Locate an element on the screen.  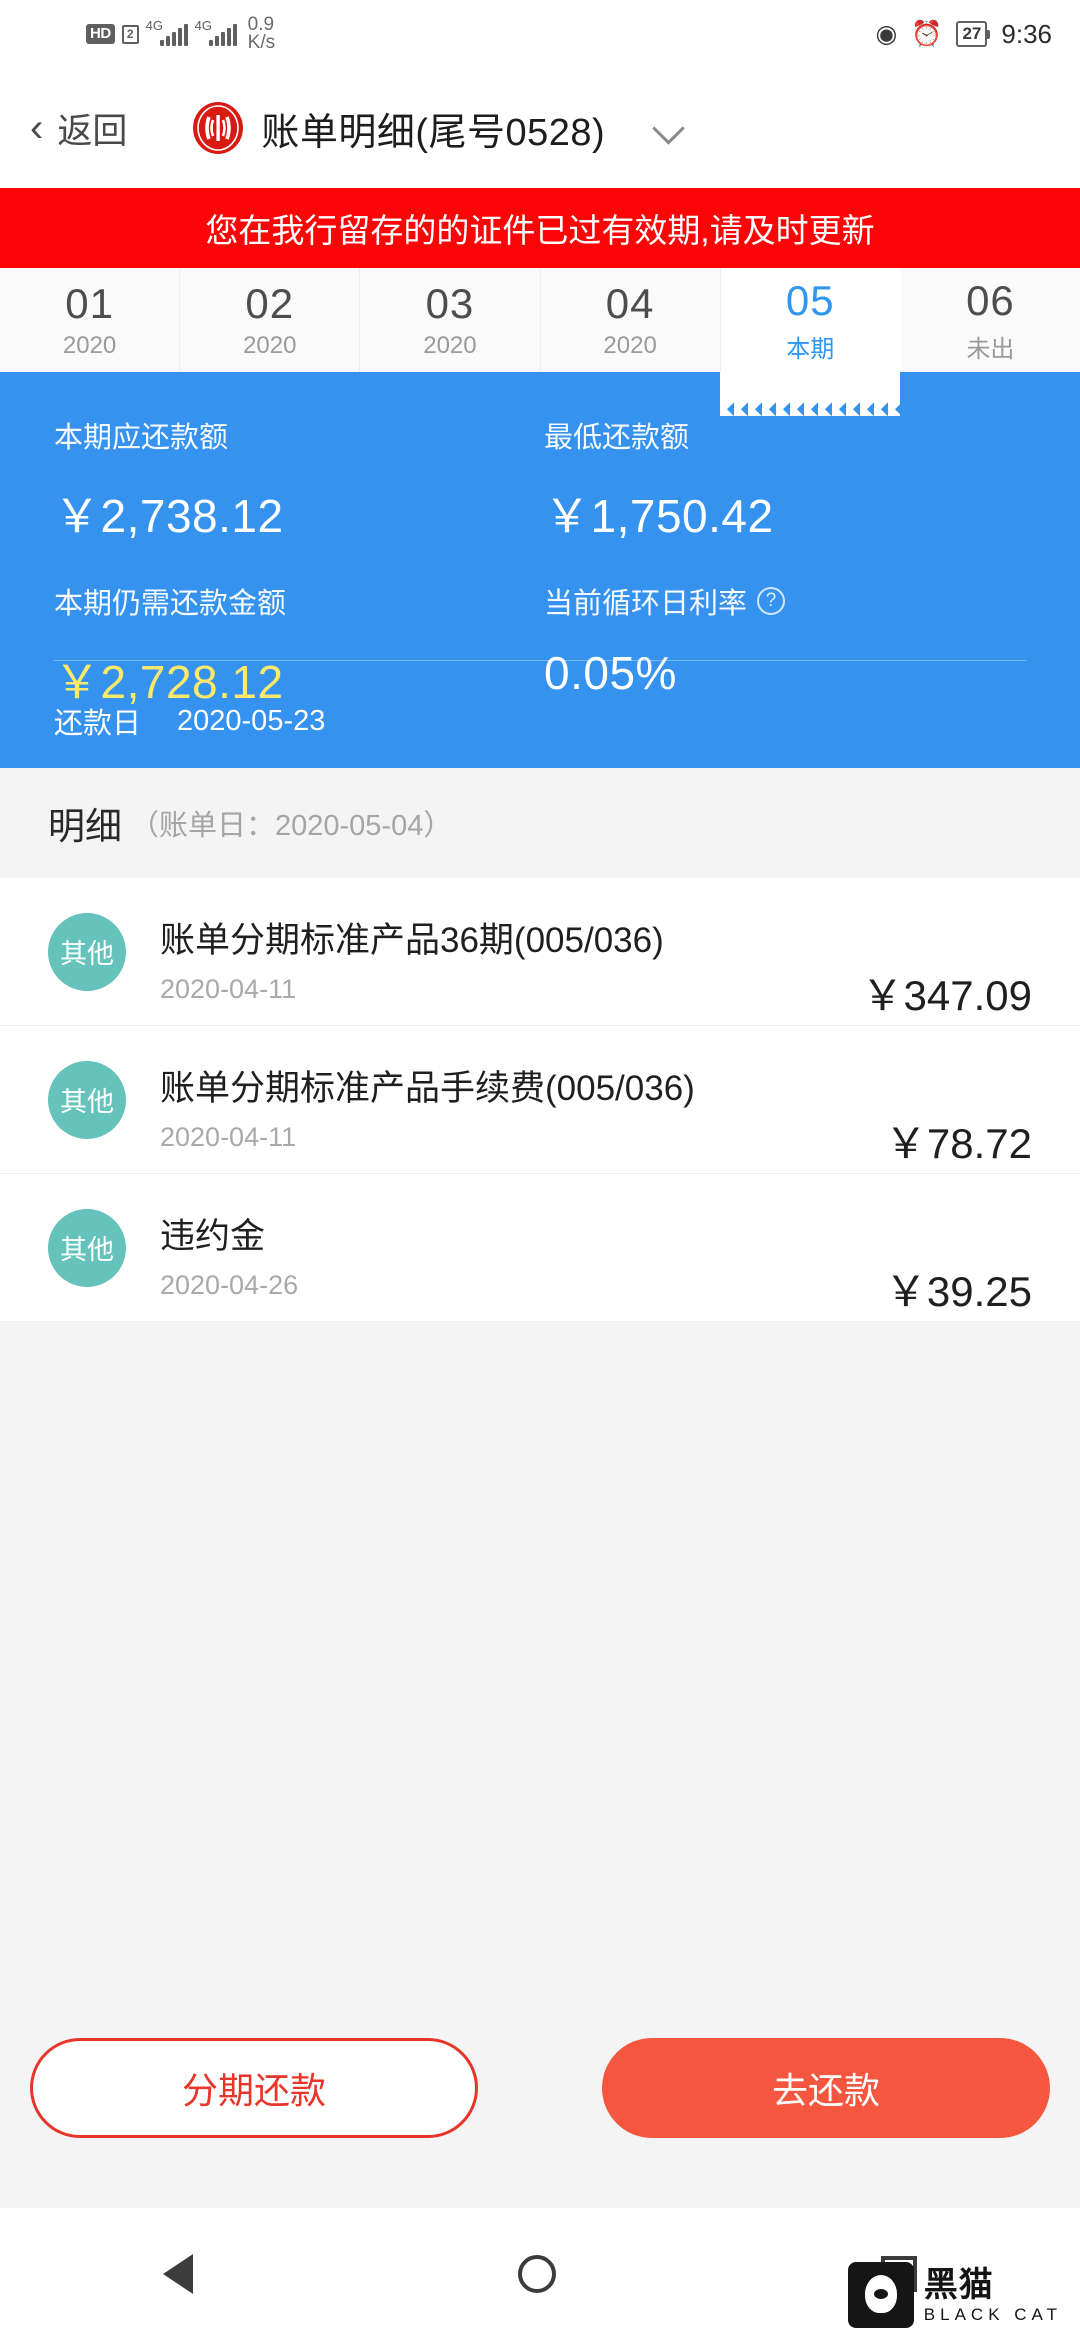
repayment-date-row: 还款日 2020-05-23 is located at coordinates (189, 721).